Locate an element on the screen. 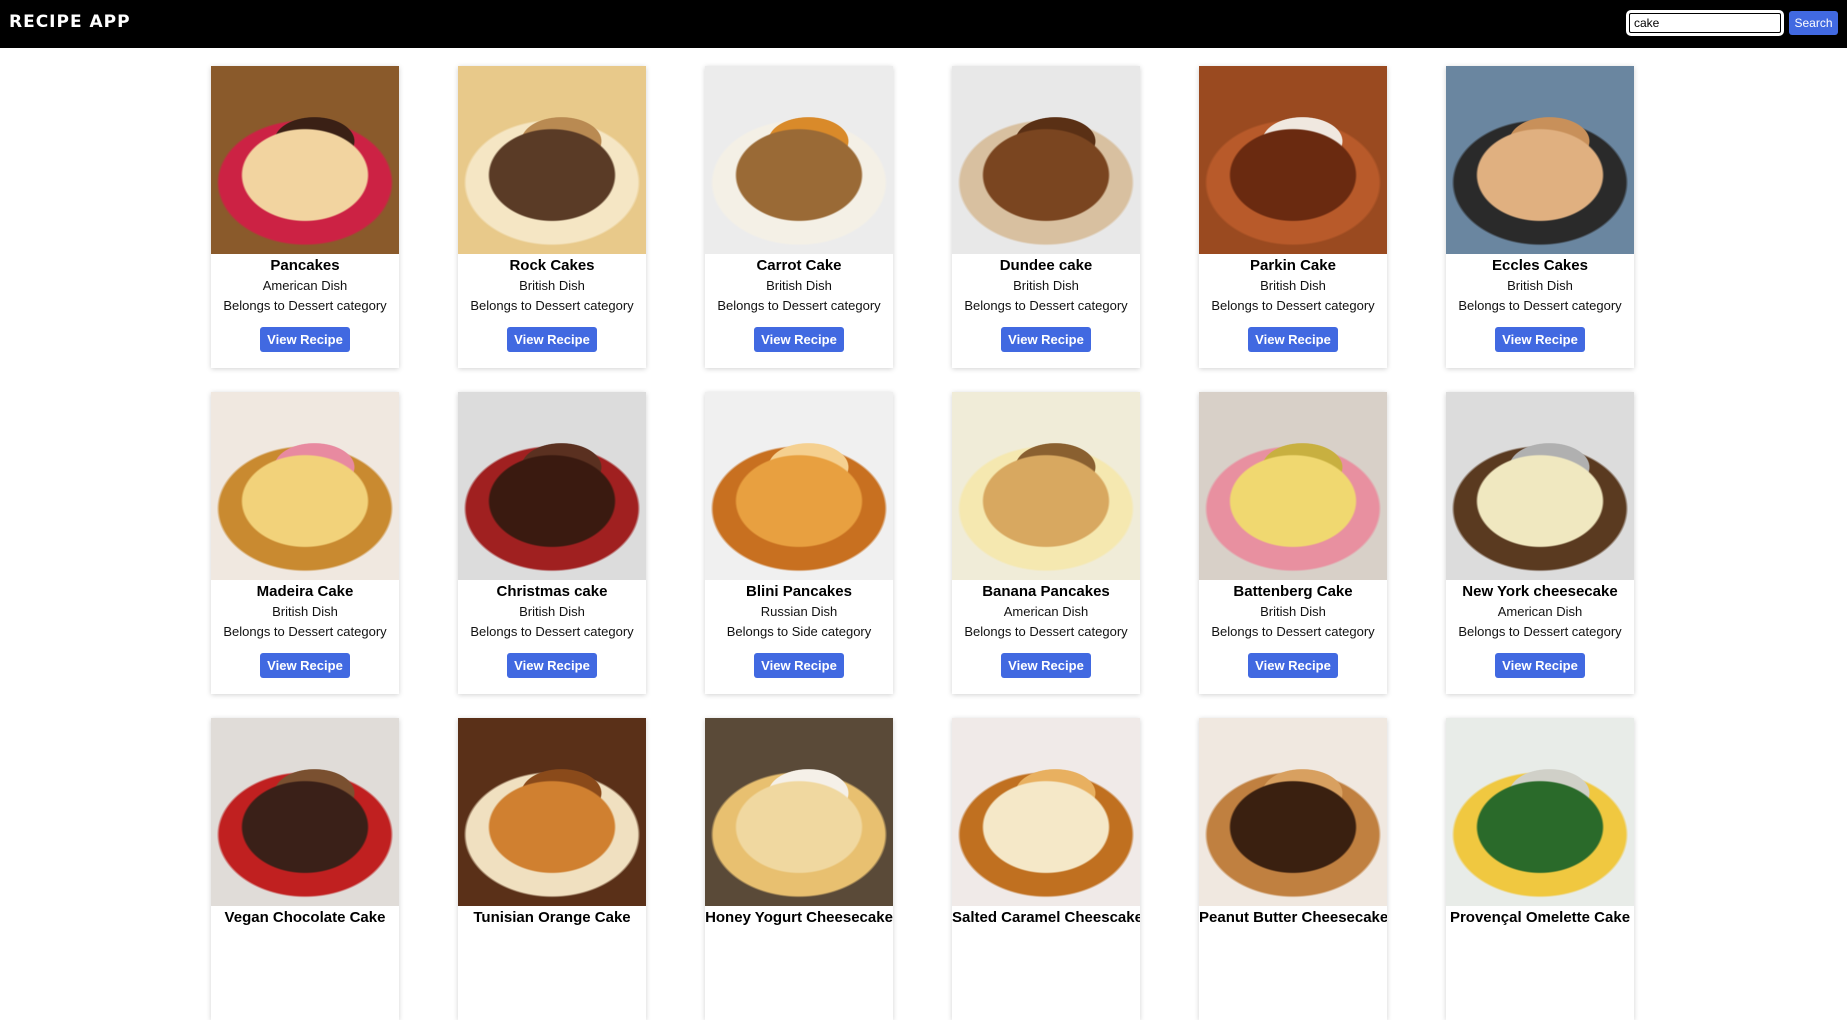 The height and width of the screenshot is (1020, 1847). top-navbar: RECIPE APP Search is located at coordinates (923, 24).